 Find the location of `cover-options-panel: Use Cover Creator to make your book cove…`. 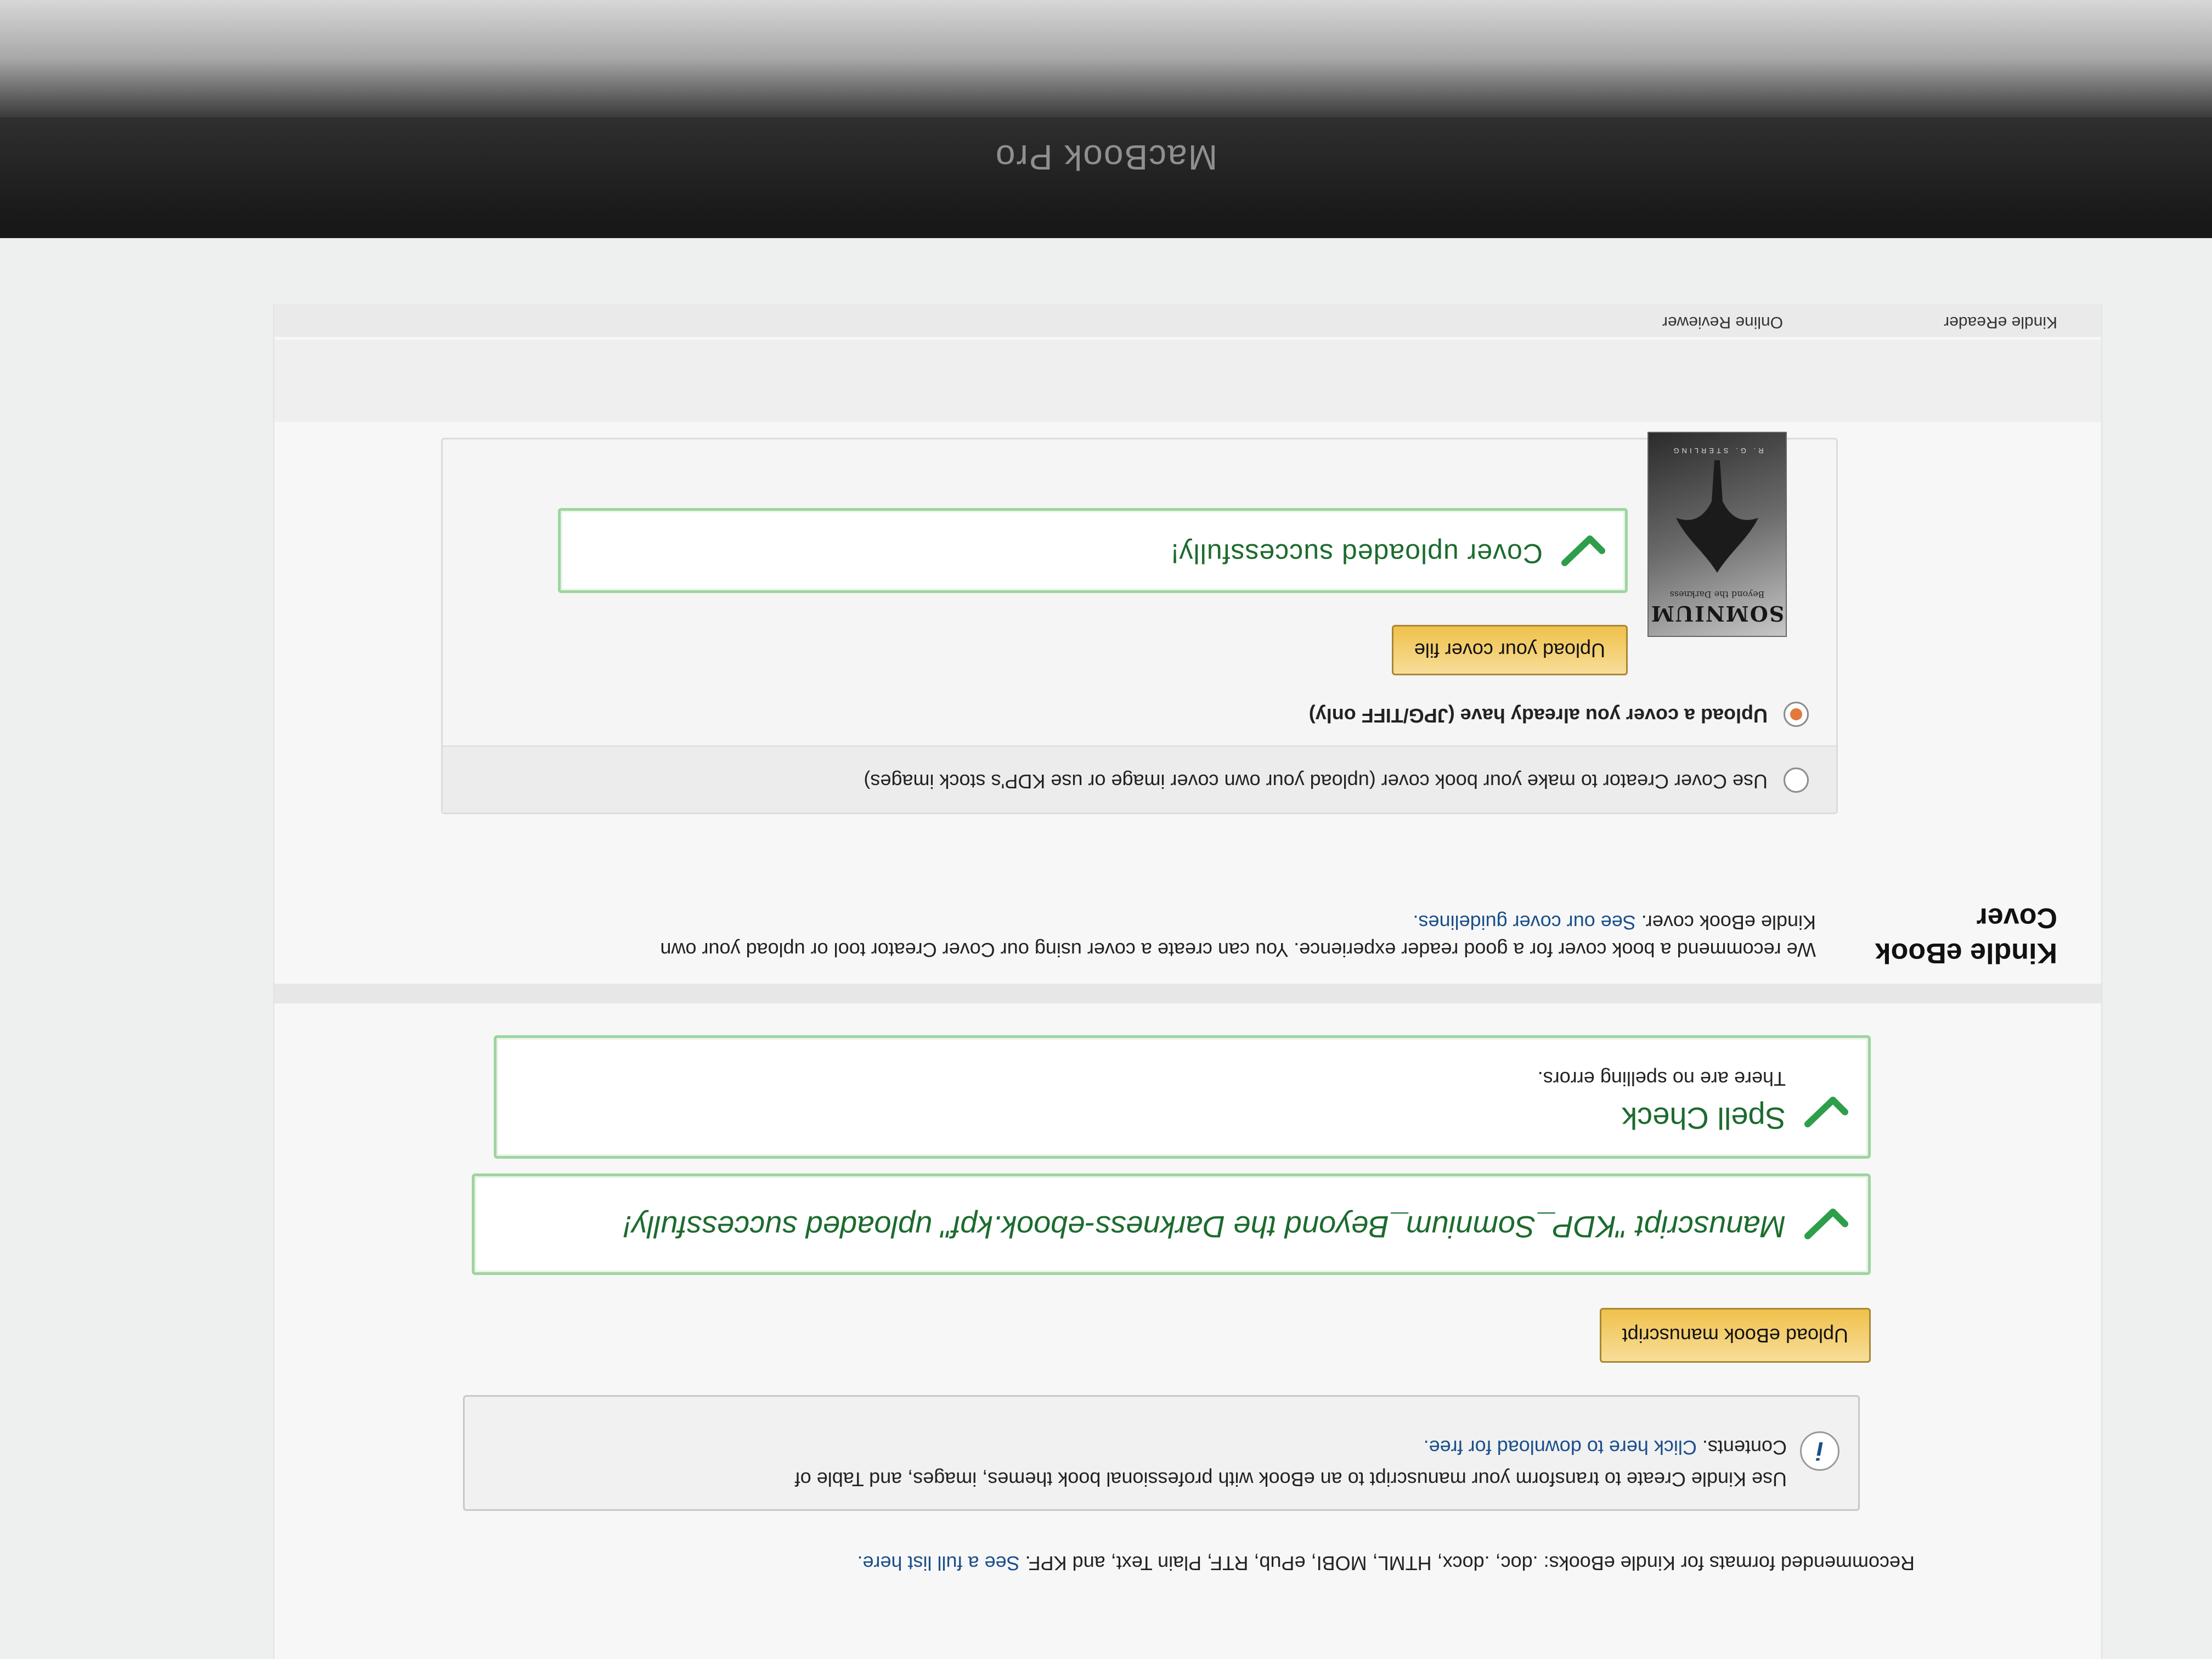

cover-options-panel: Use Cover Creator to make your book cove… is located at coordinates (1139, 623).